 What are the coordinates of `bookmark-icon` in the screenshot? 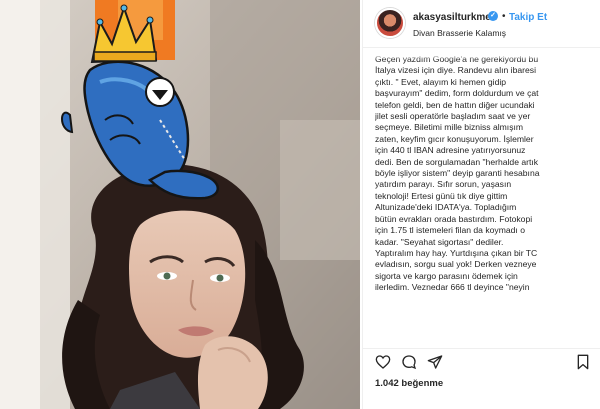 It's located at (583, 362).